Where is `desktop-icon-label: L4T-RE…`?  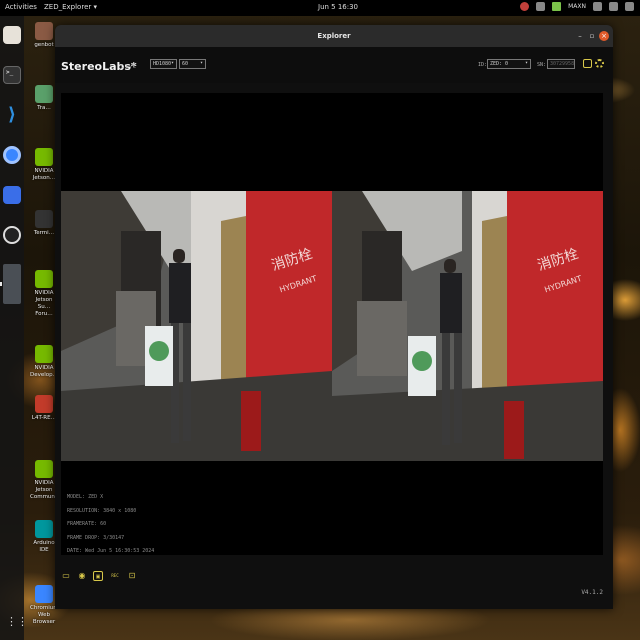
desktop-icon-label: L4T-RE… is located at coordinates (44, 418).